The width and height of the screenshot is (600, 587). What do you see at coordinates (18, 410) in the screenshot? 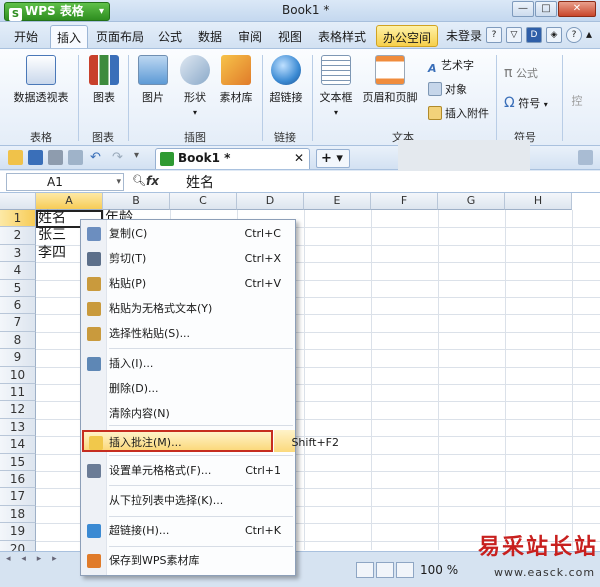
I see `row-header-12: 12` at bounding box center [18, 410].